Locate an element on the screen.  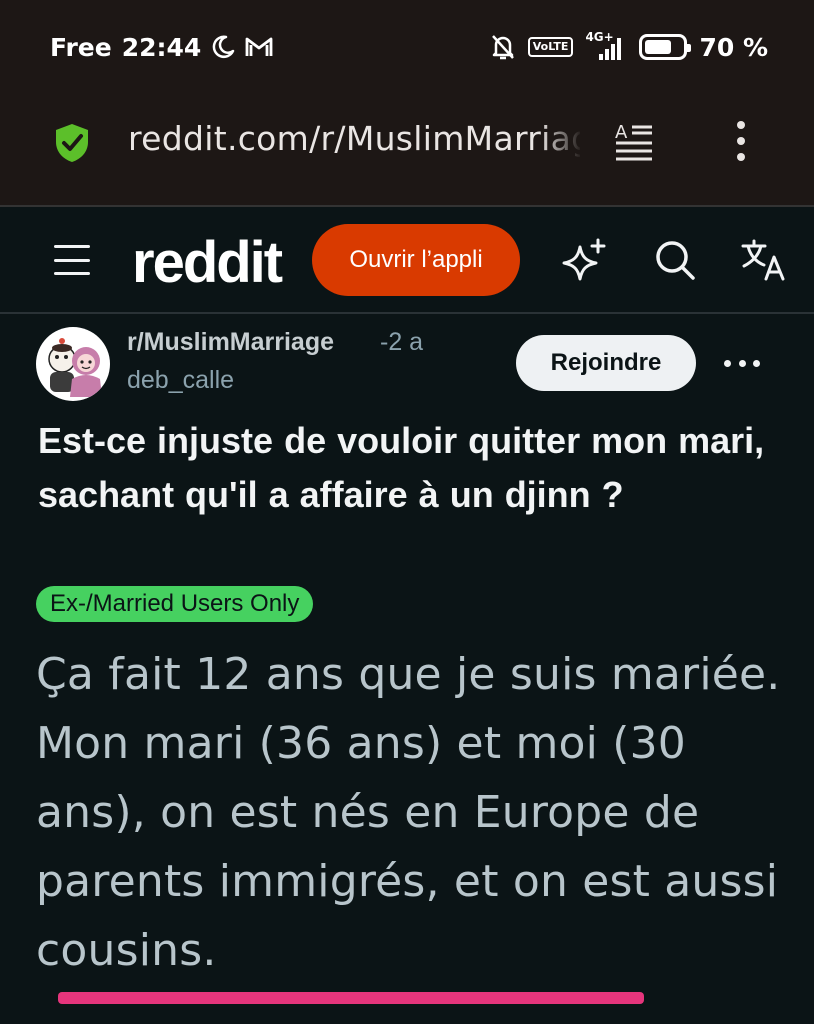
reddit-header: reddit Ouvrir l’appli is located at coordinates (407, 260).